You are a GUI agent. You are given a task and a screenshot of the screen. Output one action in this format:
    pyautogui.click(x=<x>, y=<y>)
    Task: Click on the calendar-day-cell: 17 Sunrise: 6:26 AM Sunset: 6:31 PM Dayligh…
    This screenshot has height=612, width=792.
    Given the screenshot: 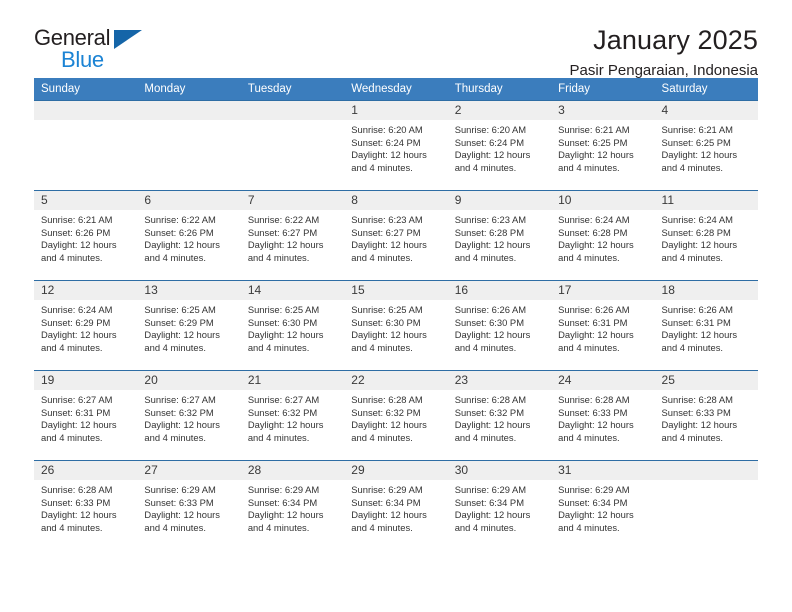 What is the action you would take?
    pyautogui.click(x=603, y=325)
    